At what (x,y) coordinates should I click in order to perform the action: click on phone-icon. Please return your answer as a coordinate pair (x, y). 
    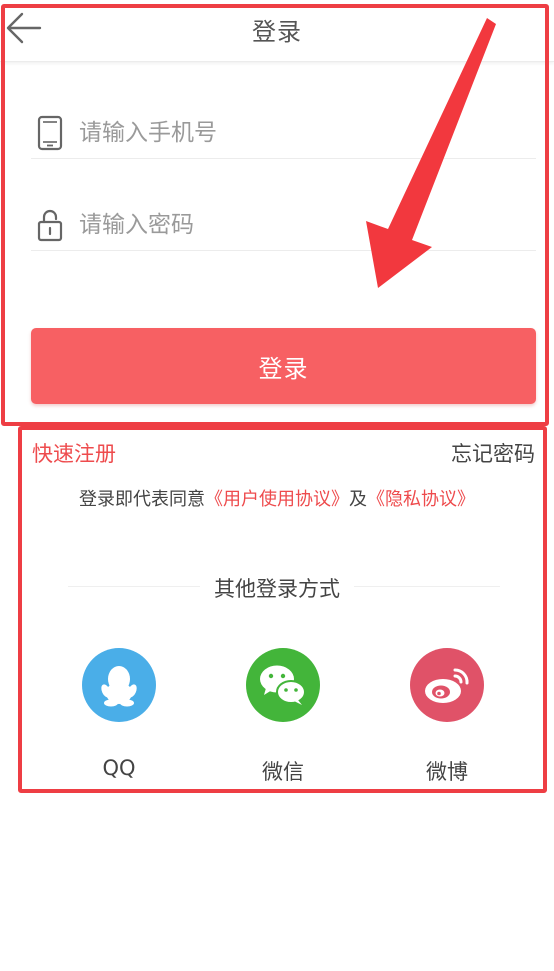
    Looking at the image, I should click on (50, 133).